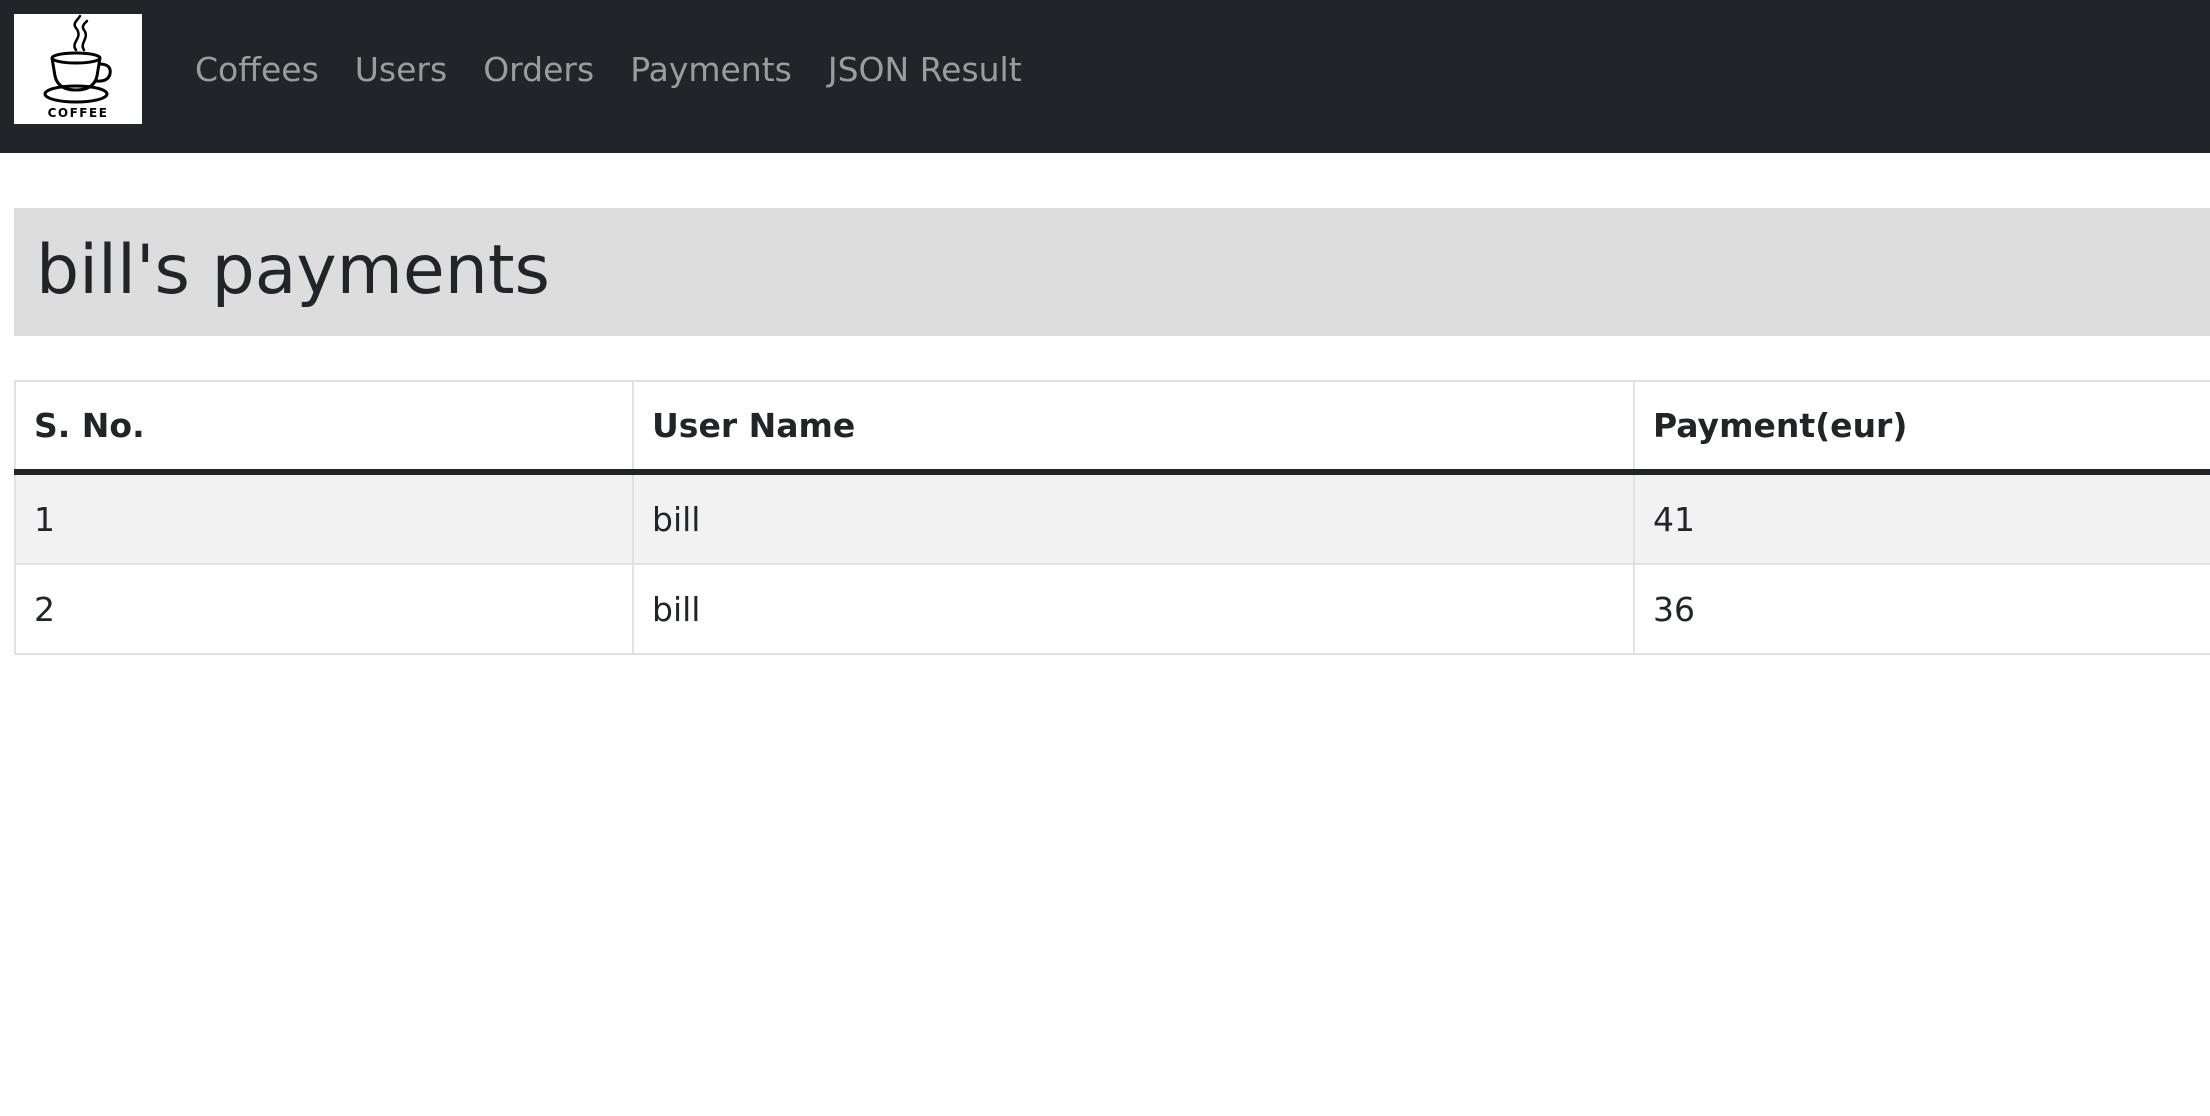 The height and width of the screenshot is (1116, 2210). What do you see at coordinates (324, 518) in the screenshot?
I see `cell-serial-number: 1` at bounding box center [324, 518].